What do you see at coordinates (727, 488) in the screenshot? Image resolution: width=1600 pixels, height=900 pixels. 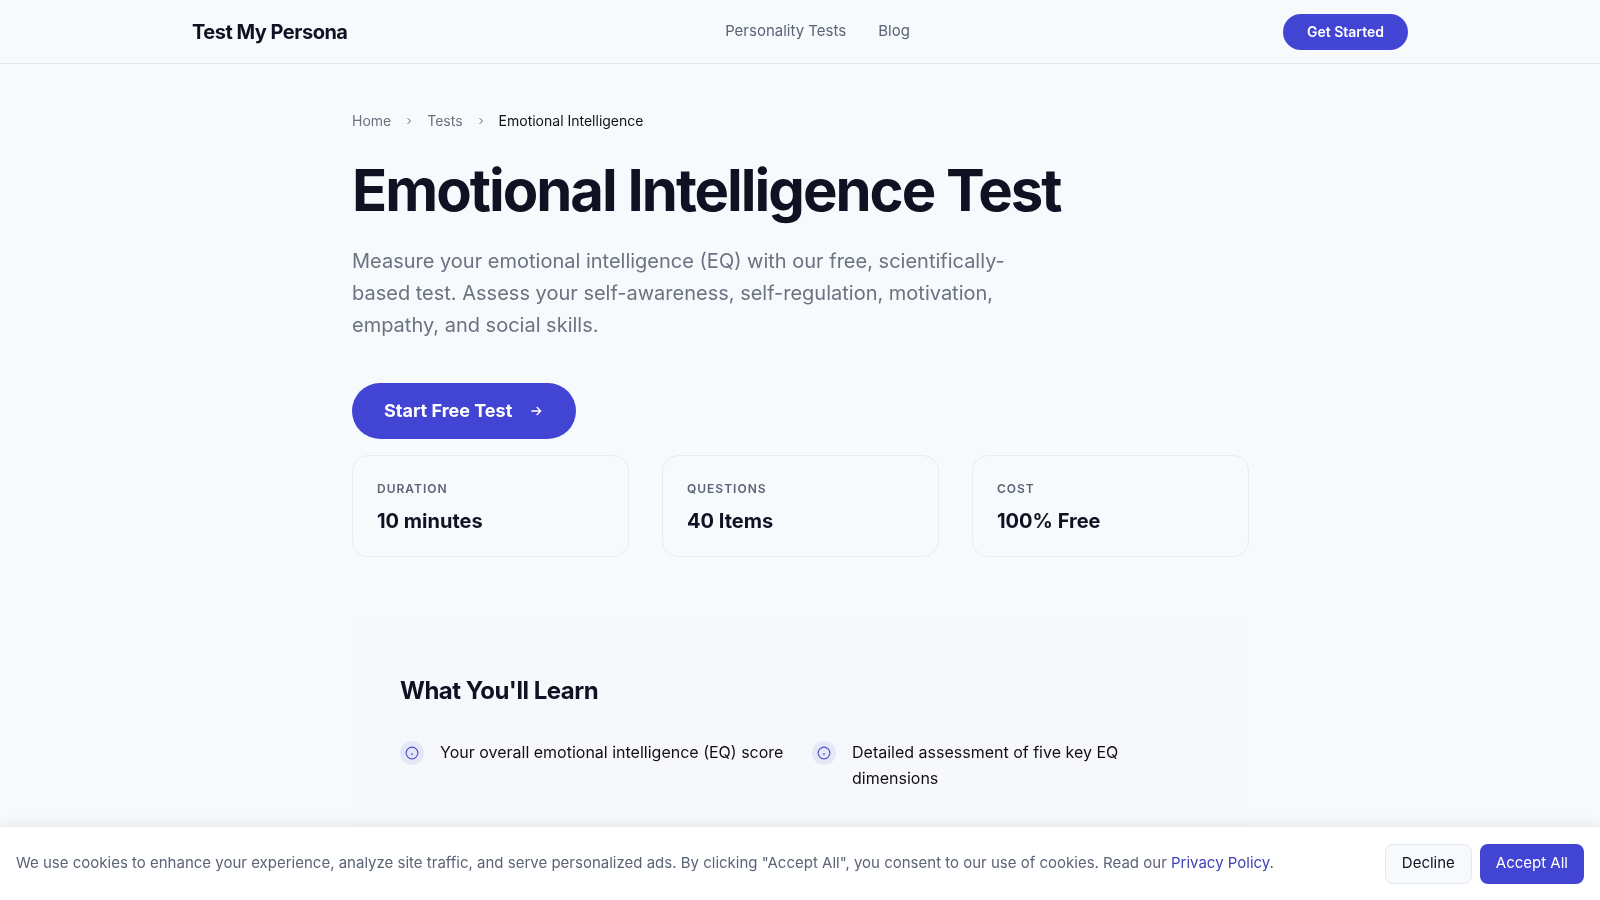 I see `stat-label: QUESTIONS` at bounding box center [727, 488].